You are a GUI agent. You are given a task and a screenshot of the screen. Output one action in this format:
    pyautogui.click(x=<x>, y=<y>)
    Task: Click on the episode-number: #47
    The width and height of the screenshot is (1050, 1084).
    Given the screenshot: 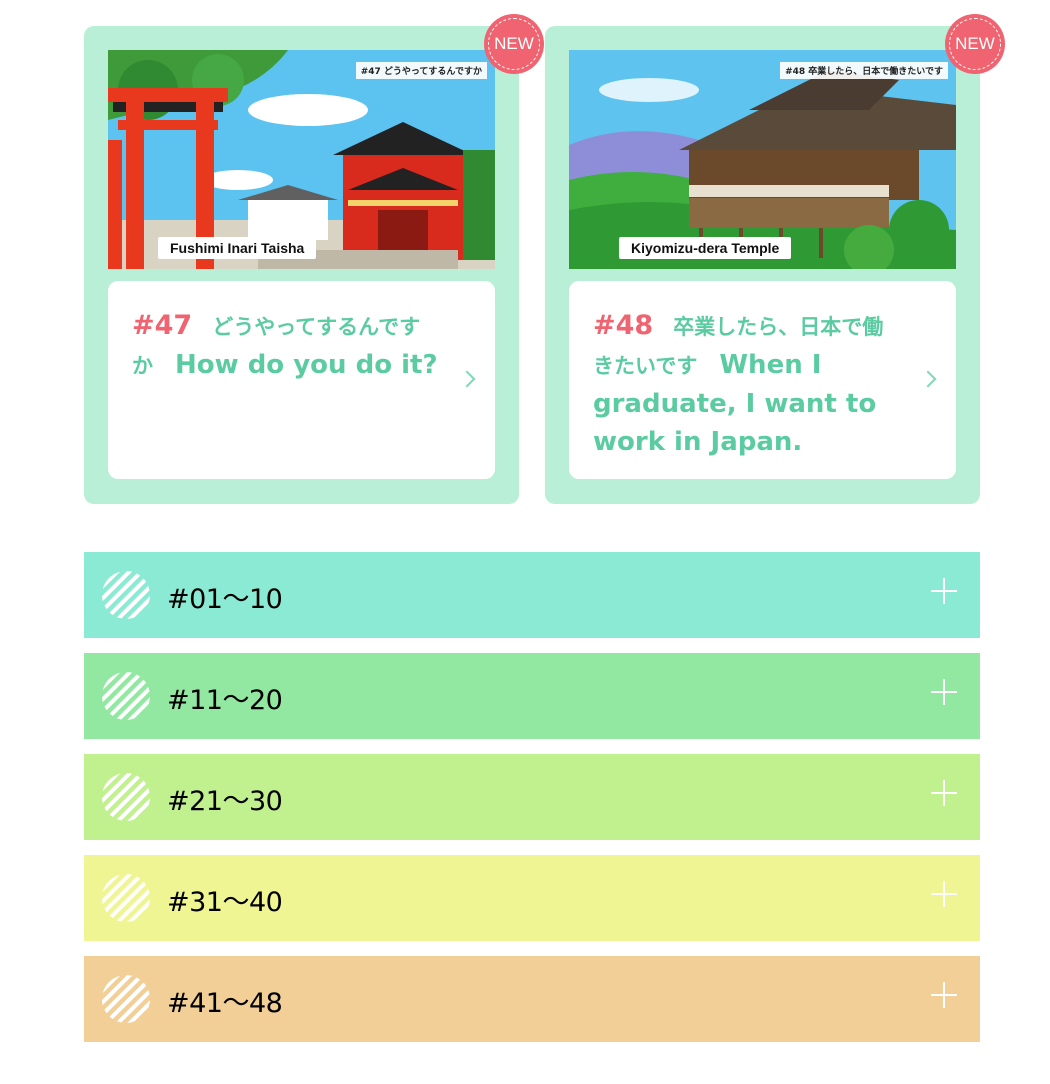 What is the action you would take?
    pyautogui.click(x=162, y=325)
    